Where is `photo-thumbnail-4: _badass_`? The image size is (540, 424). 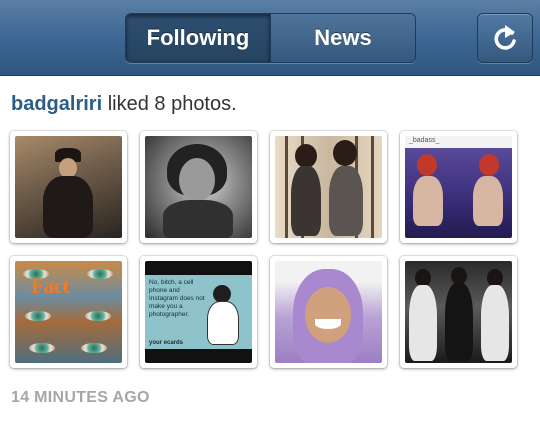
photo-thumbnail-4: _badass_ is located at coordinates (458, 187).